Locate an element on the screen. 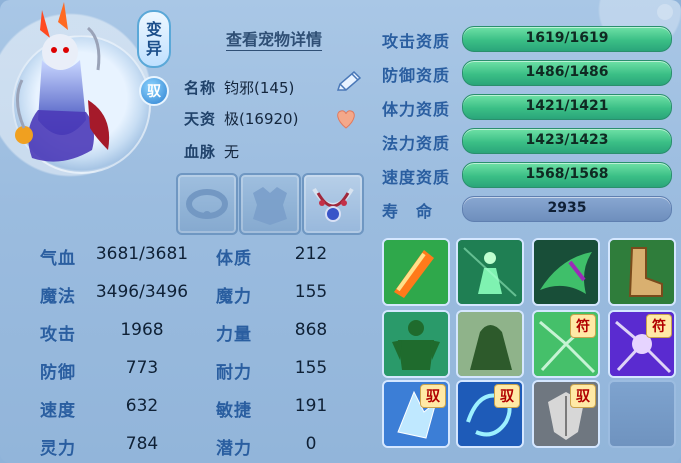 The height and width of the screenshot is (463, 681). name-value: 钧邪(145) is located at coordinates (259, 88).